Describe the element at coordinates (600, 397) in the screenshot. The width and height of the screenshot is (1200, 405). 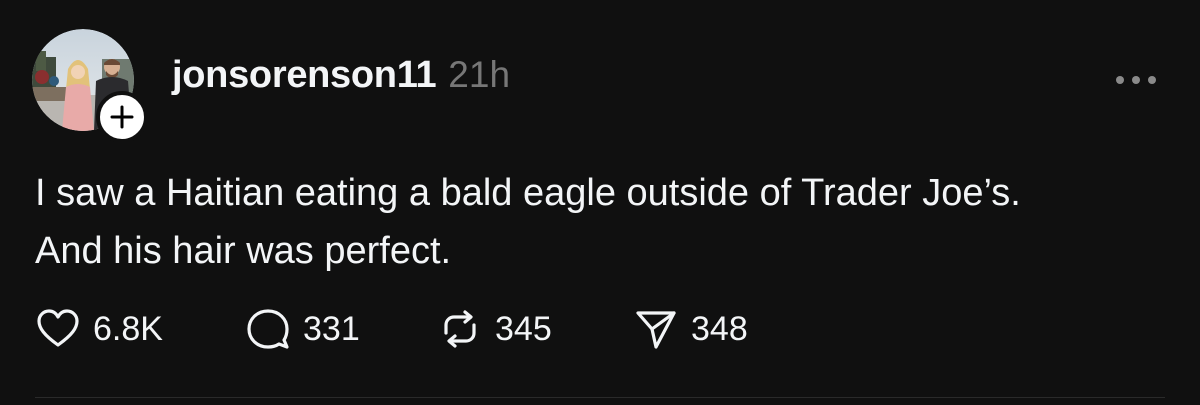
I see `divider` at that location.